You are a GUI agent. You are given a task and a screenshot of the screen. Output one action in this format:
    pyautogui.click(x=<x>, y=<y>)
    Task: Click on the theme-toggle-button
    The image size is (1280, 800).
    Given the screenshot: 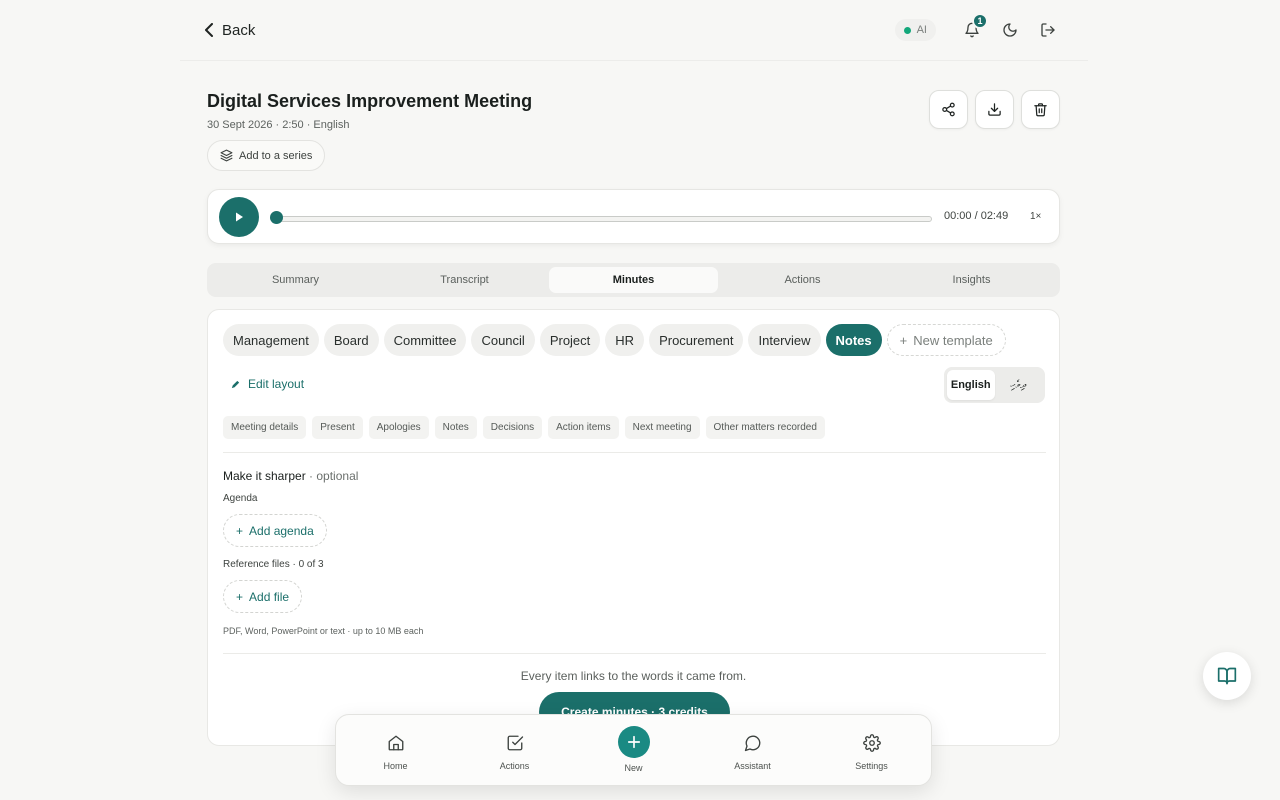 What is the action you would take?
    pyautogui.click(x=1010, y=30)
    